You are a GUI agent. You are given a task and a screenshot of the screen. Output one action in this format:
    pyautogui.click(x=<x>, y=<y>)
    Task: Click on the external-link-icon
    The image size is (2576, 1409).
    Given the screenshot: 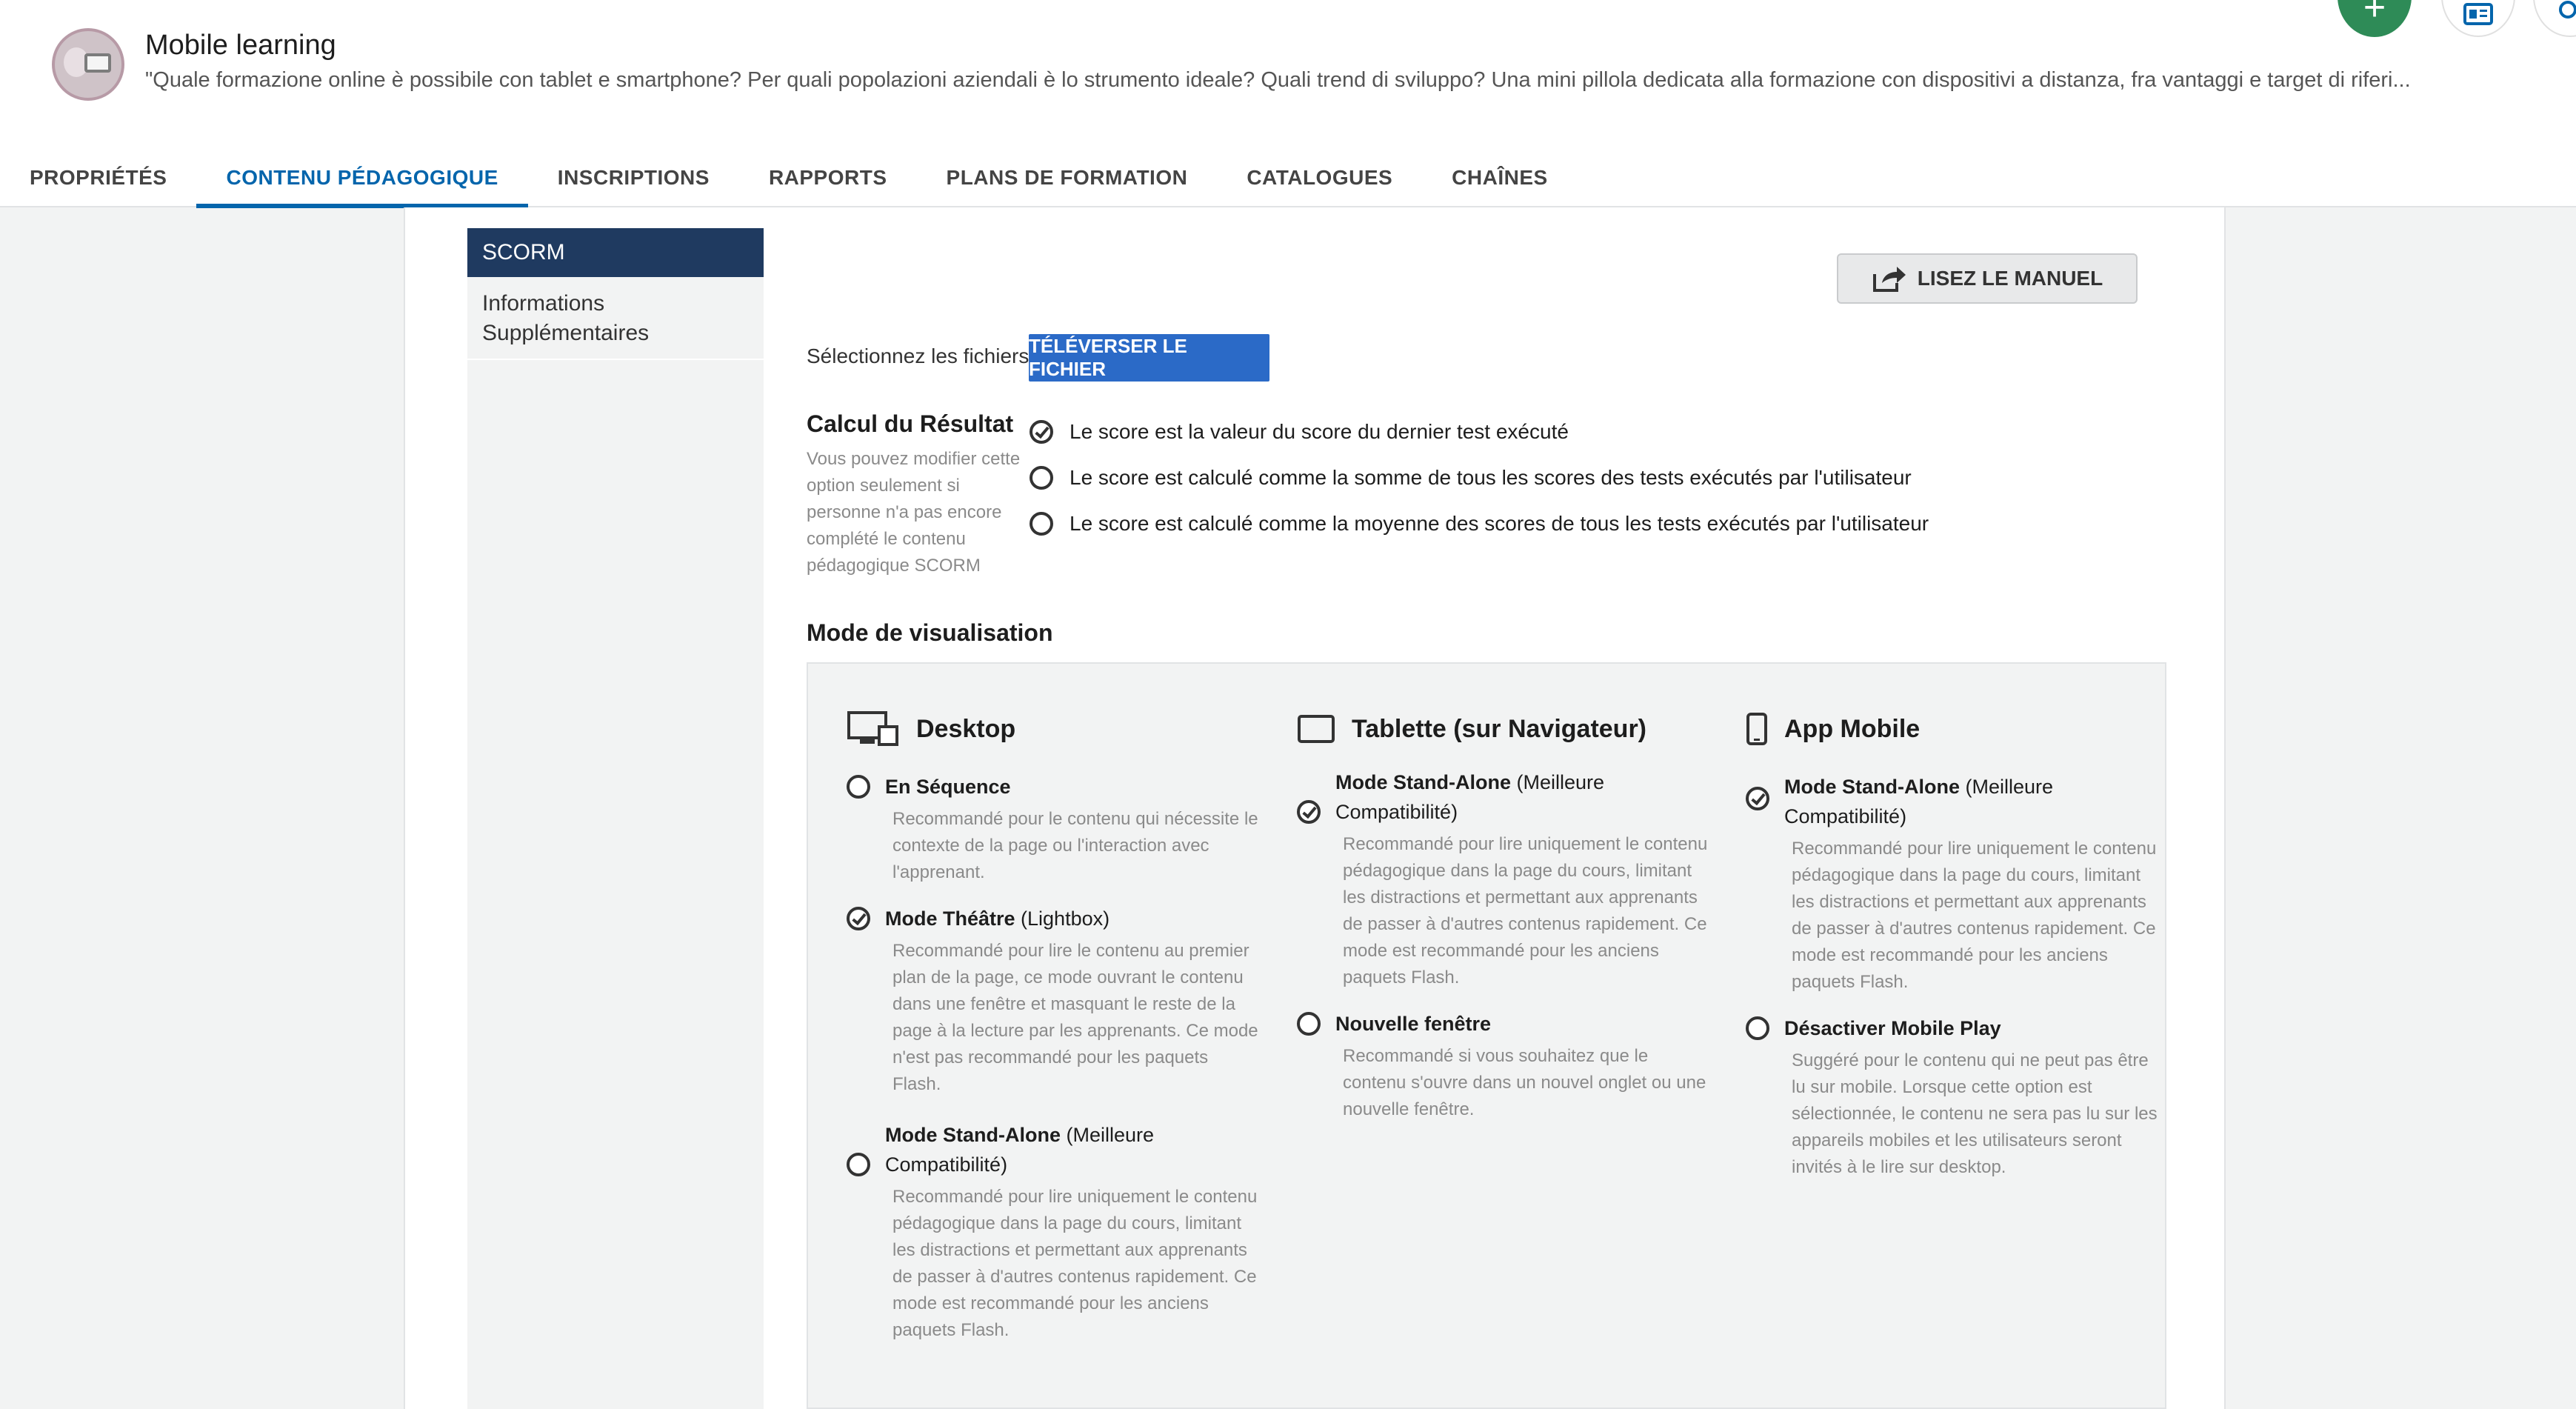 What is the action you would take?
    pyautogui.click(x=1889, y=279)
    